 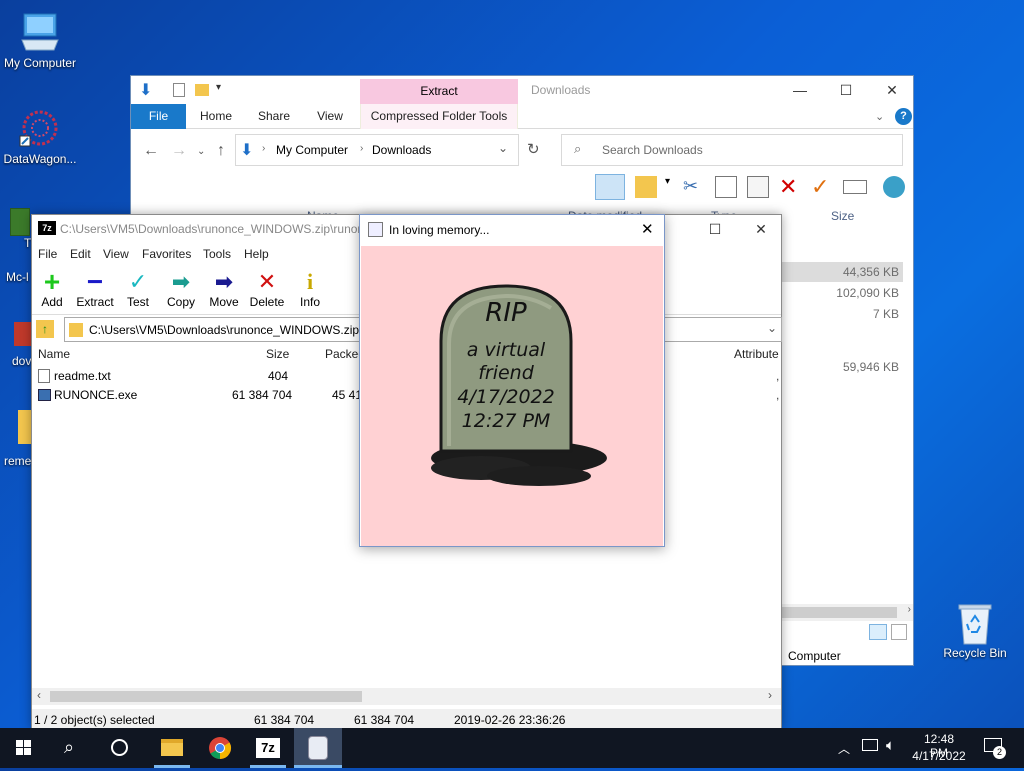 What do you see at coordinates (439, 116) in the screenshot?
I see `tab-compressed-folder-tools: Compressed Folder Tools` at bounding box center [439, 116].